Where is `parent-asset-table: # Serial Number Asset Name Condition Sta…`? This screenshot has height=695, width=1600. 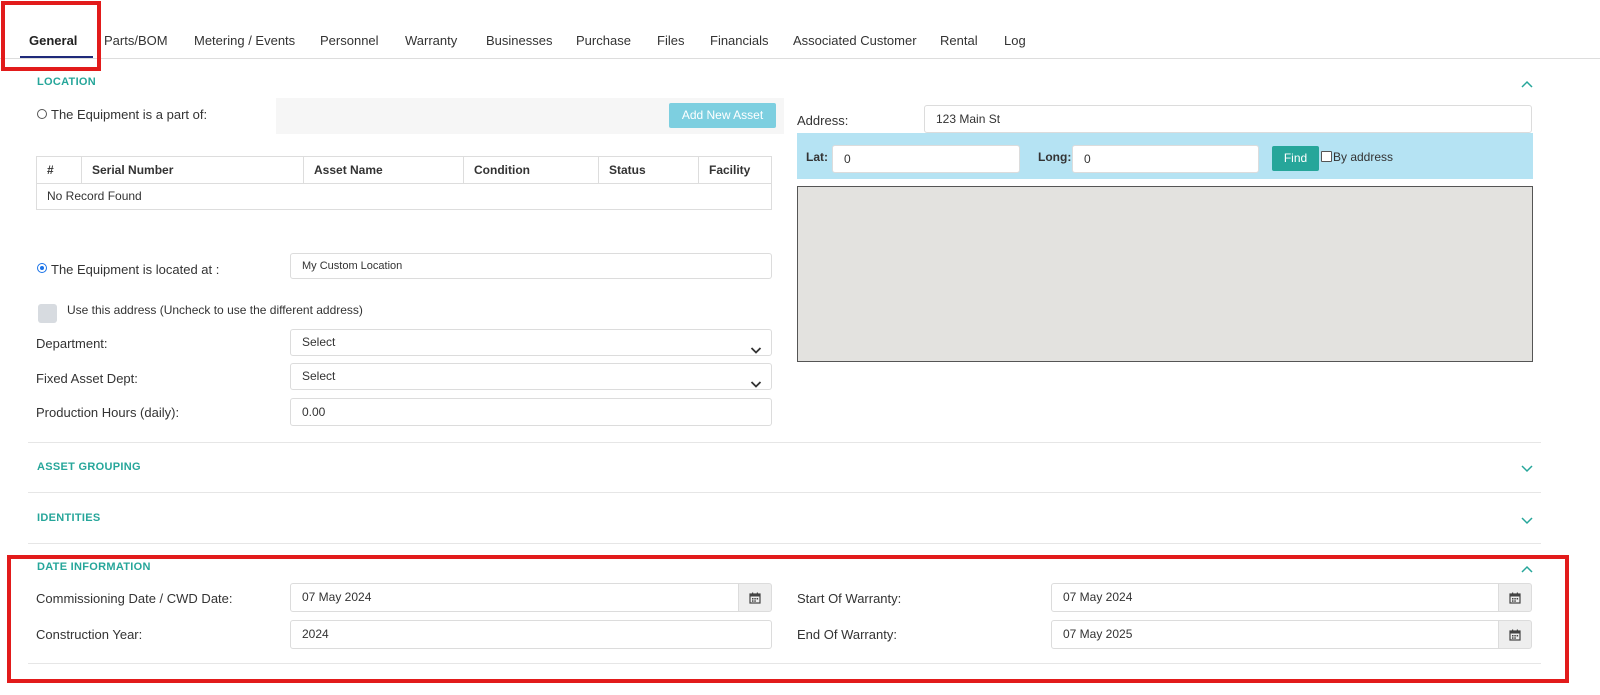 parent-asset-table: # Serial Number Asset Name Condition Sta… is located at coordinates (404, 183).